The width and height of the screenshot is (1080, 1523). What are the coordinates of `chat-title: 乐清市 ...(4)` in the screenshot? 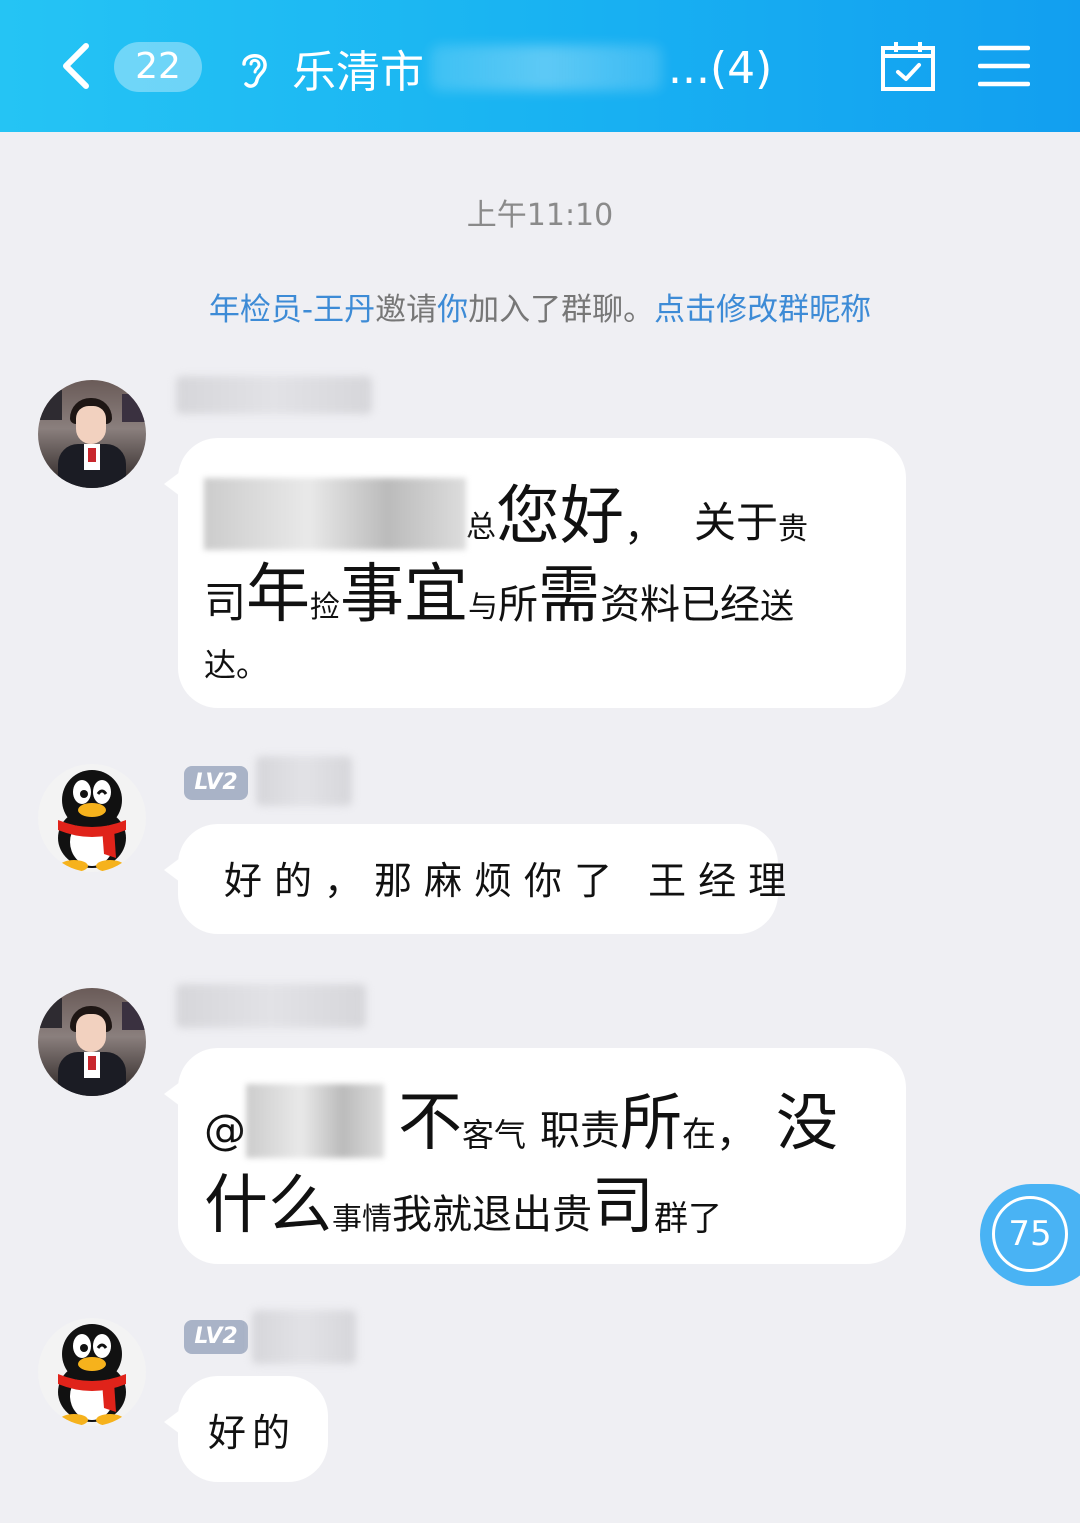 It's located at (532, 68).